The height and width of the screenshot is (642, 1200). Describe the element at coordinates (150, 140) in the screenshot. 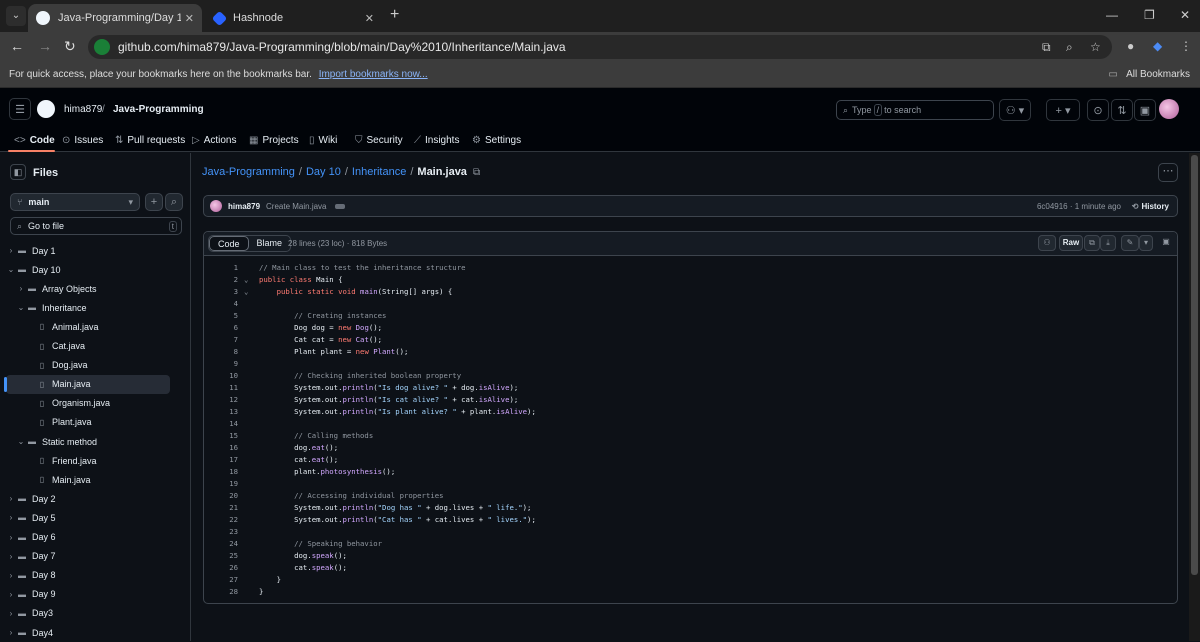

I see `tab-pull-requests: ⇅ Pull requests` at that location.